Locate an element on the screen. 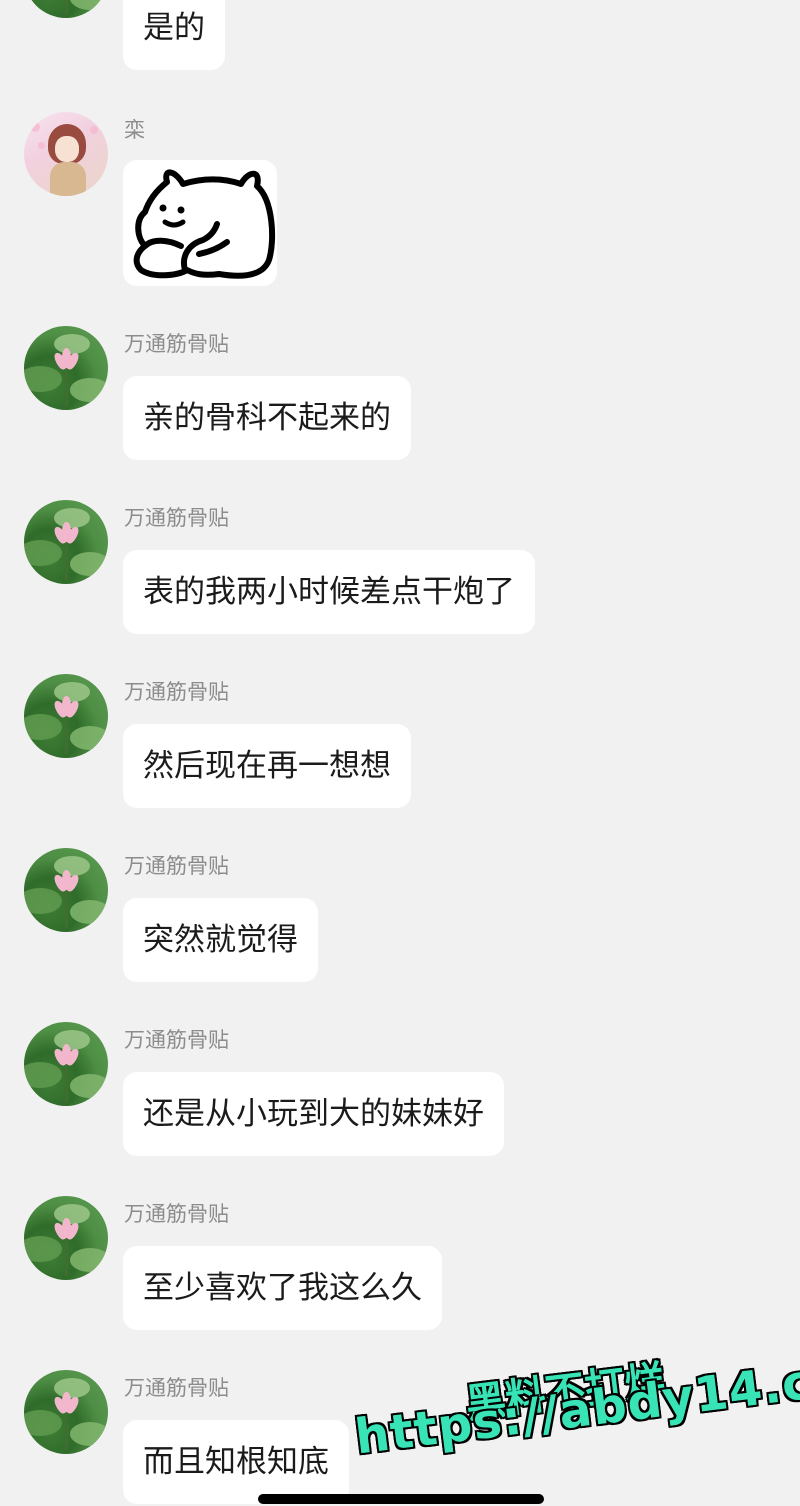 This screenshot has height=1506, width=800. message-bubble: 而且知根知底 is located at coordinates (236, 1462).